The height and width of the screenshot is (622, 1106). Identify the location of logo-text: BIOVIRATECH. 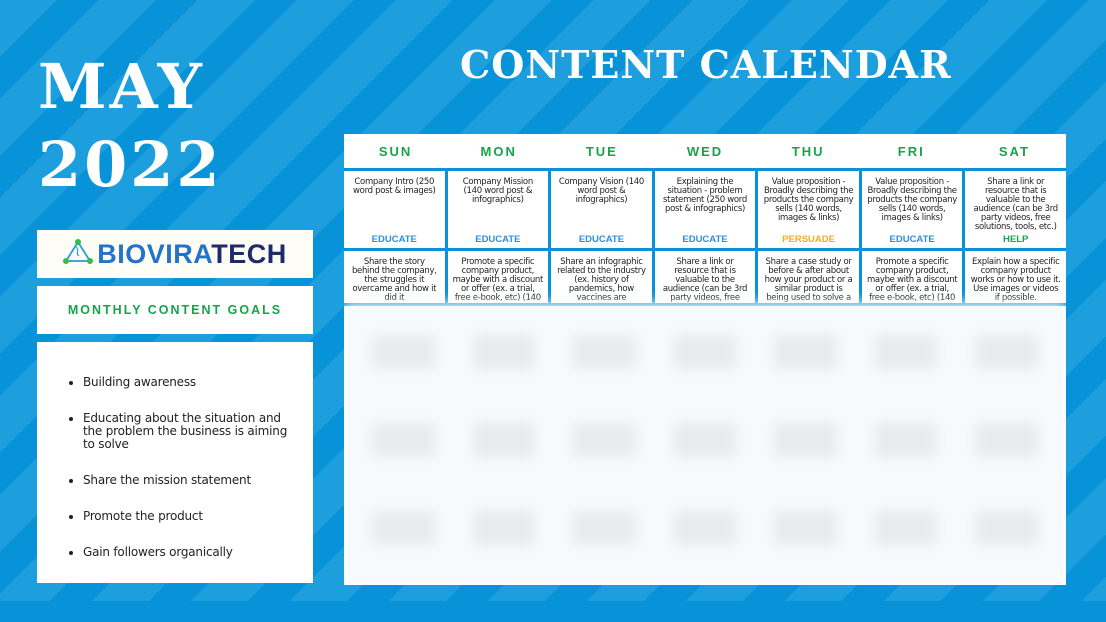
(192, 254).